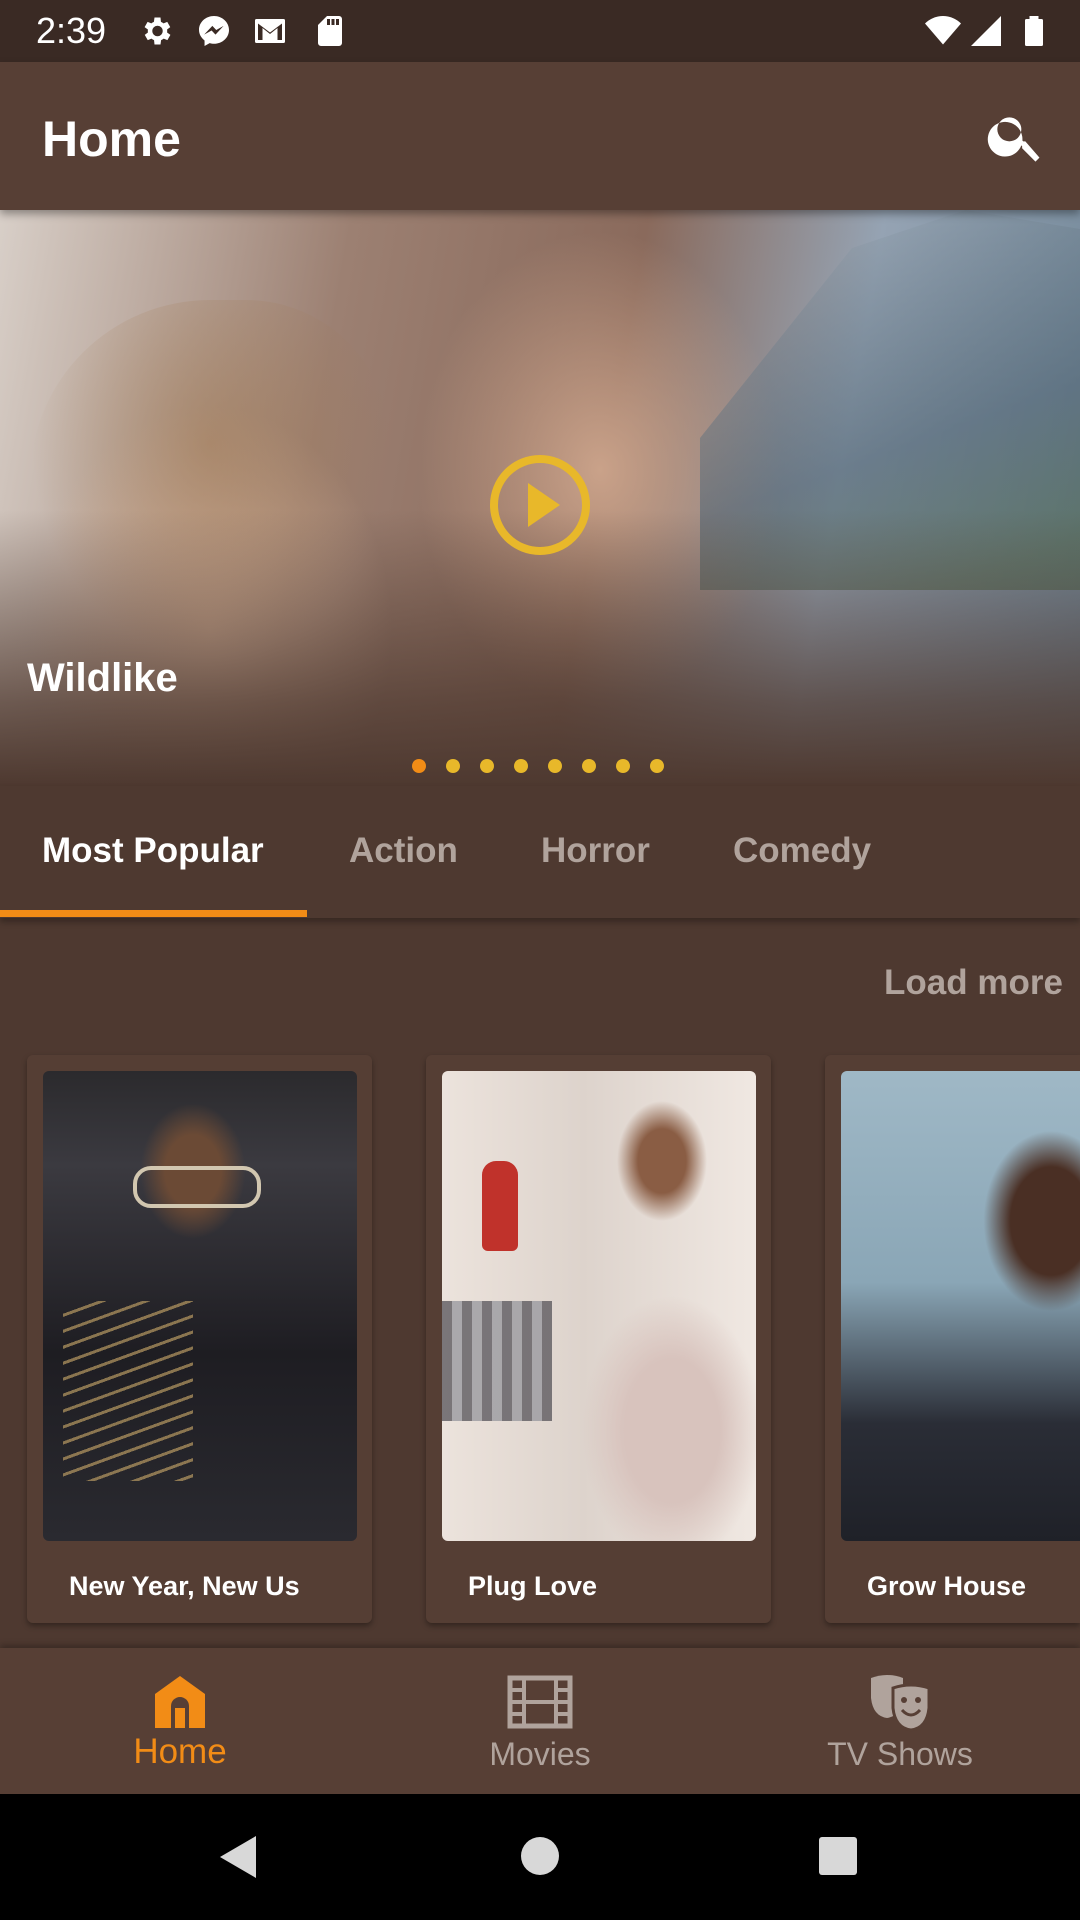  I want to click on film-icon, so click(540, 1702).